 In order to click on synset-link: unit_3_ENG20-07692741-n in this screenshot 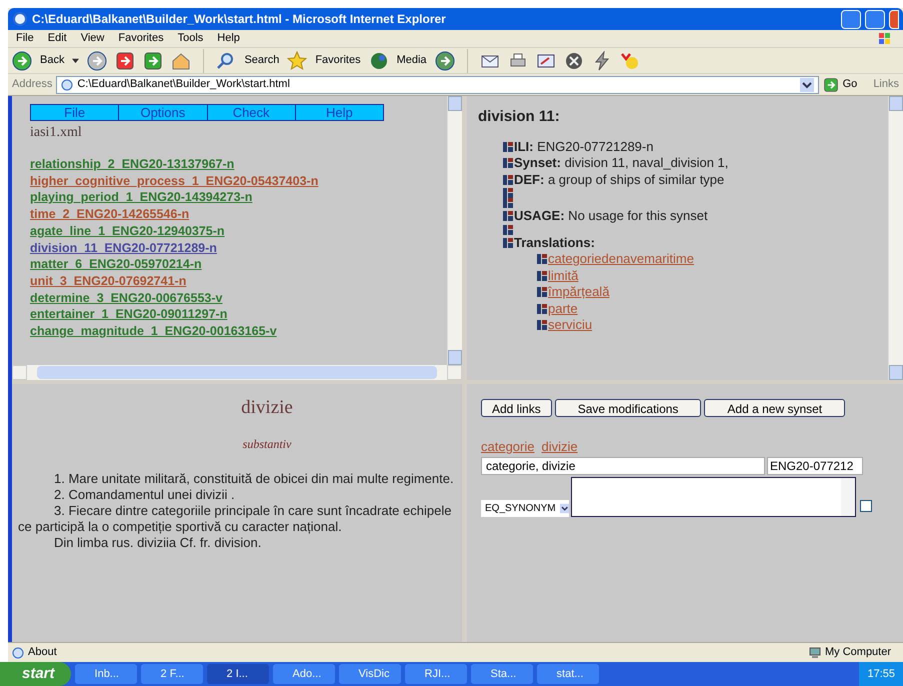, I will do `click(108, 281)`.